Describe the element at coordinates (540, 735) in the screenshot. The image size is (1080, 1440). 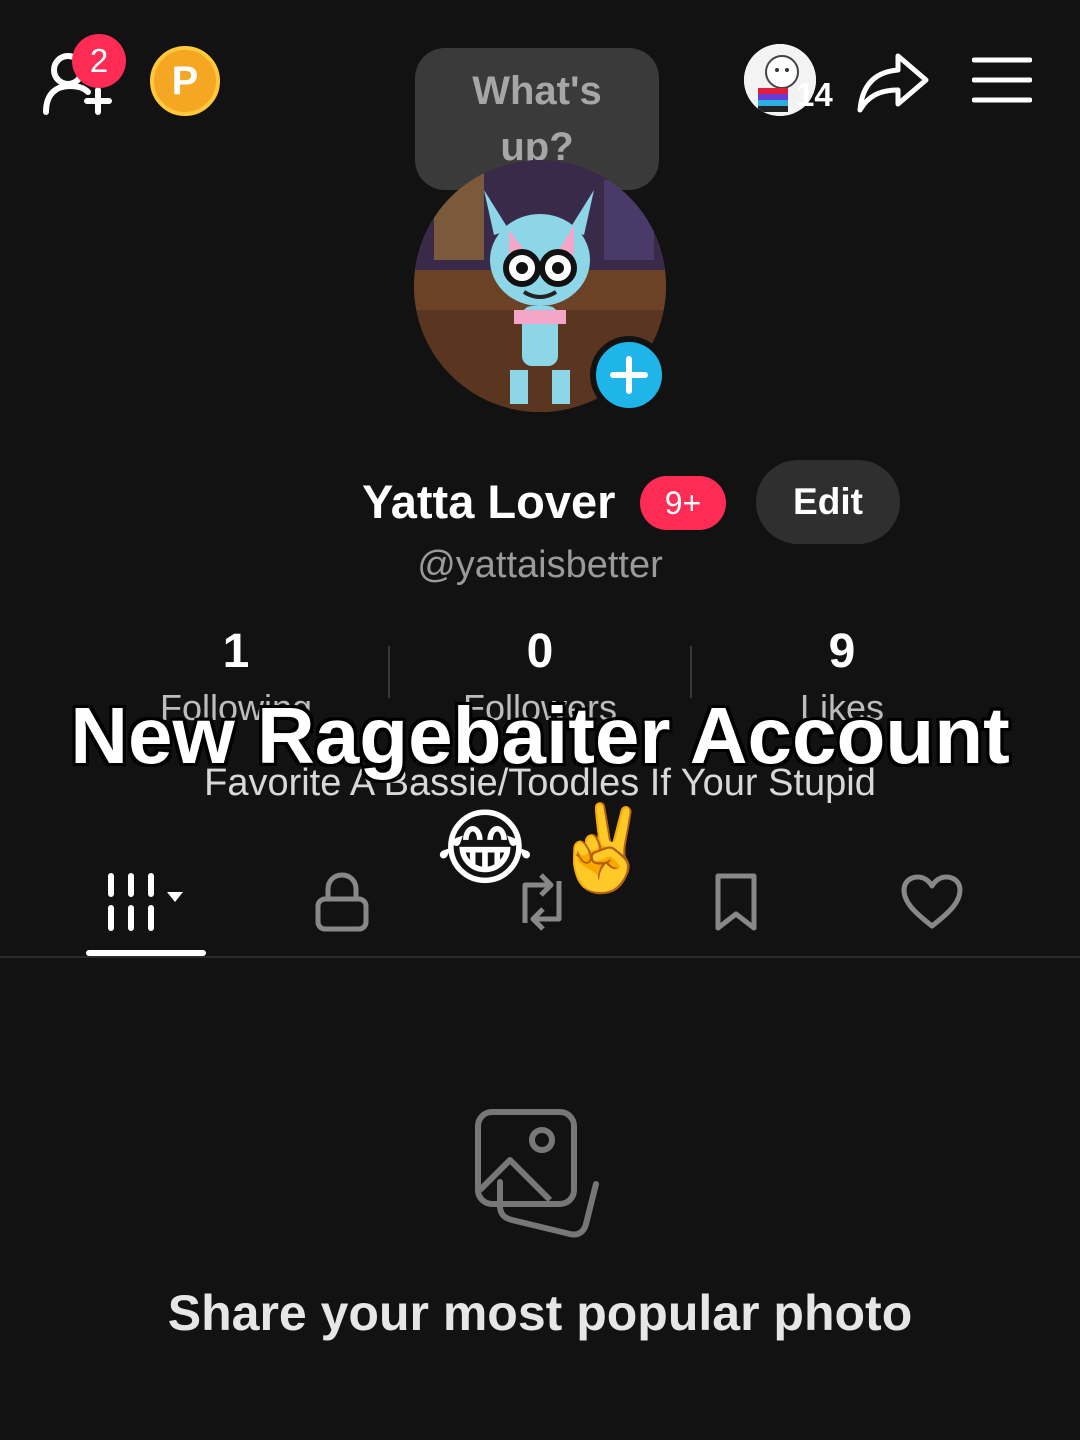
I see `overlay-caption: New Ragebaiter Account` at that location.